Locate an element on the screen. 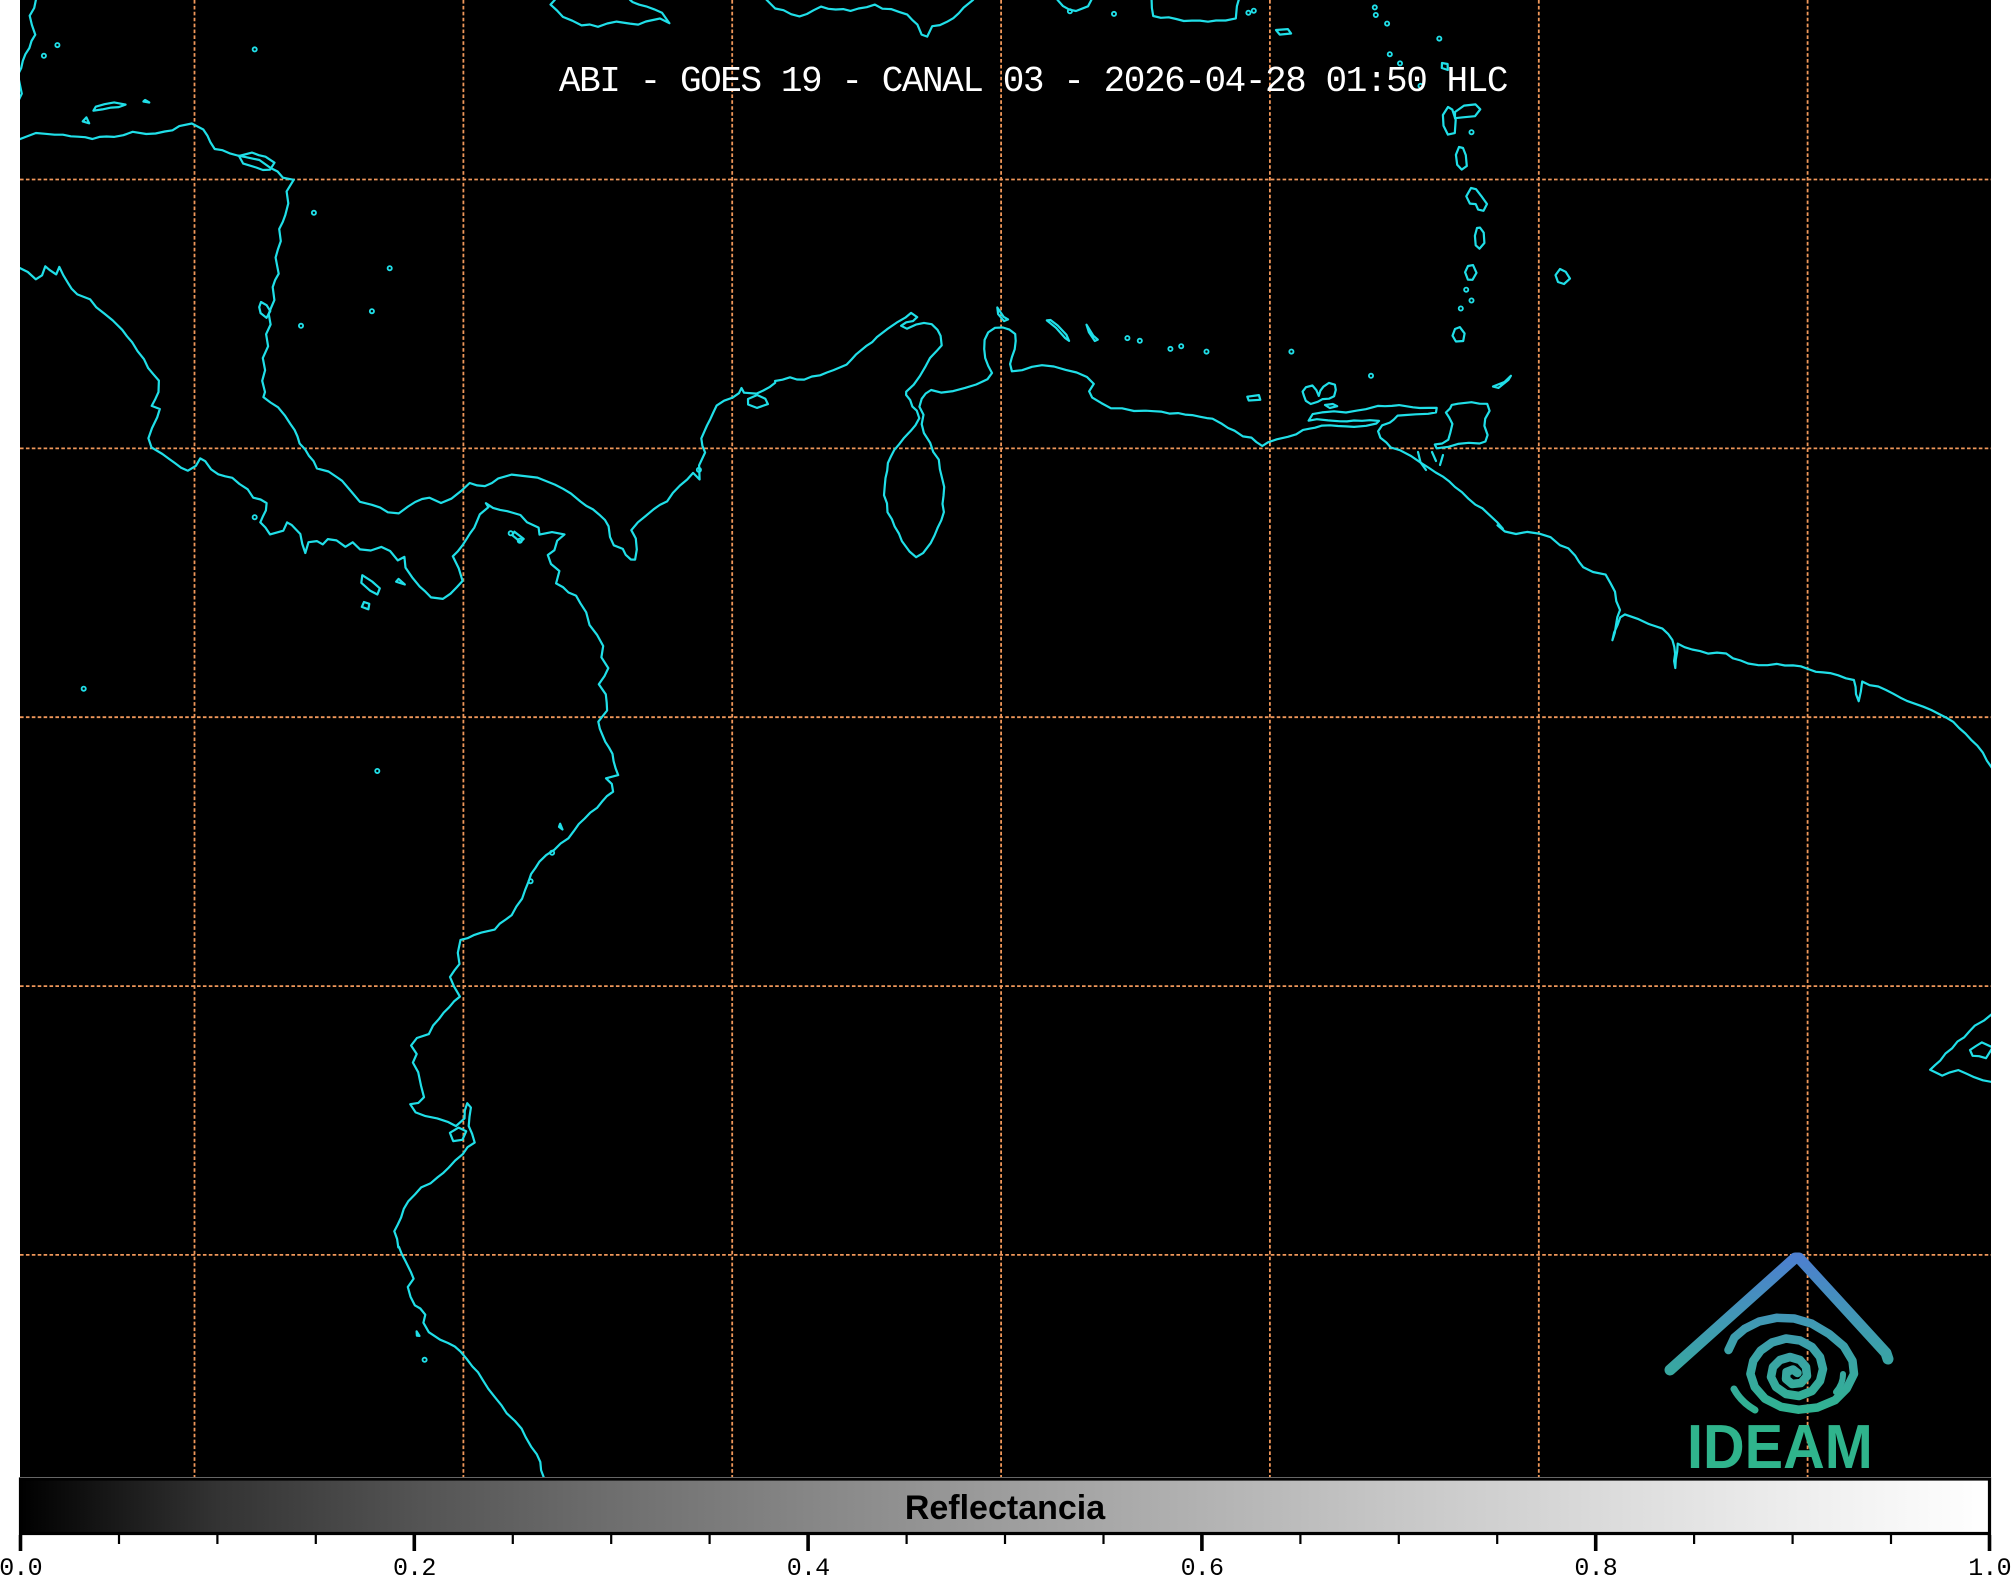  svg-text: 0.8 is located at coordinates (1595, 1565).